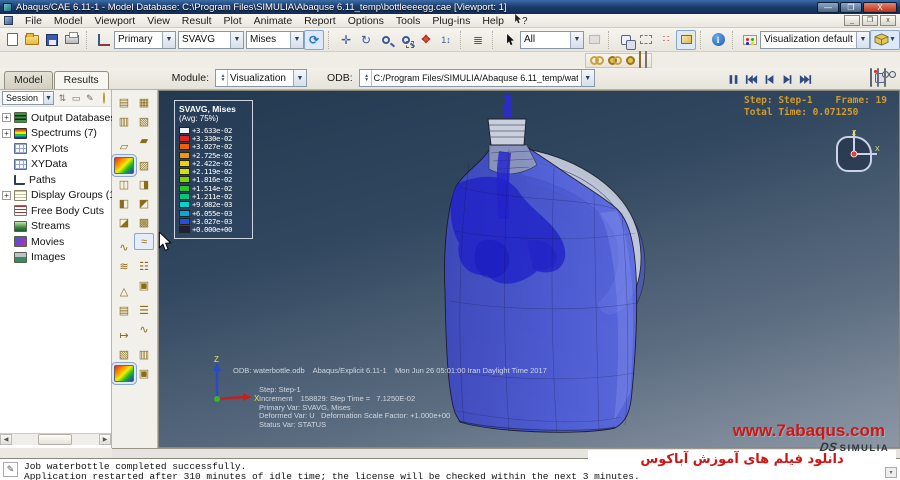 The width and height of the screenshot is (900, 480). Describe the element at coordinates (59, 196) in the screenshot. I see `tree-item-display-groups-1: + Display Groups (1)` at that location.